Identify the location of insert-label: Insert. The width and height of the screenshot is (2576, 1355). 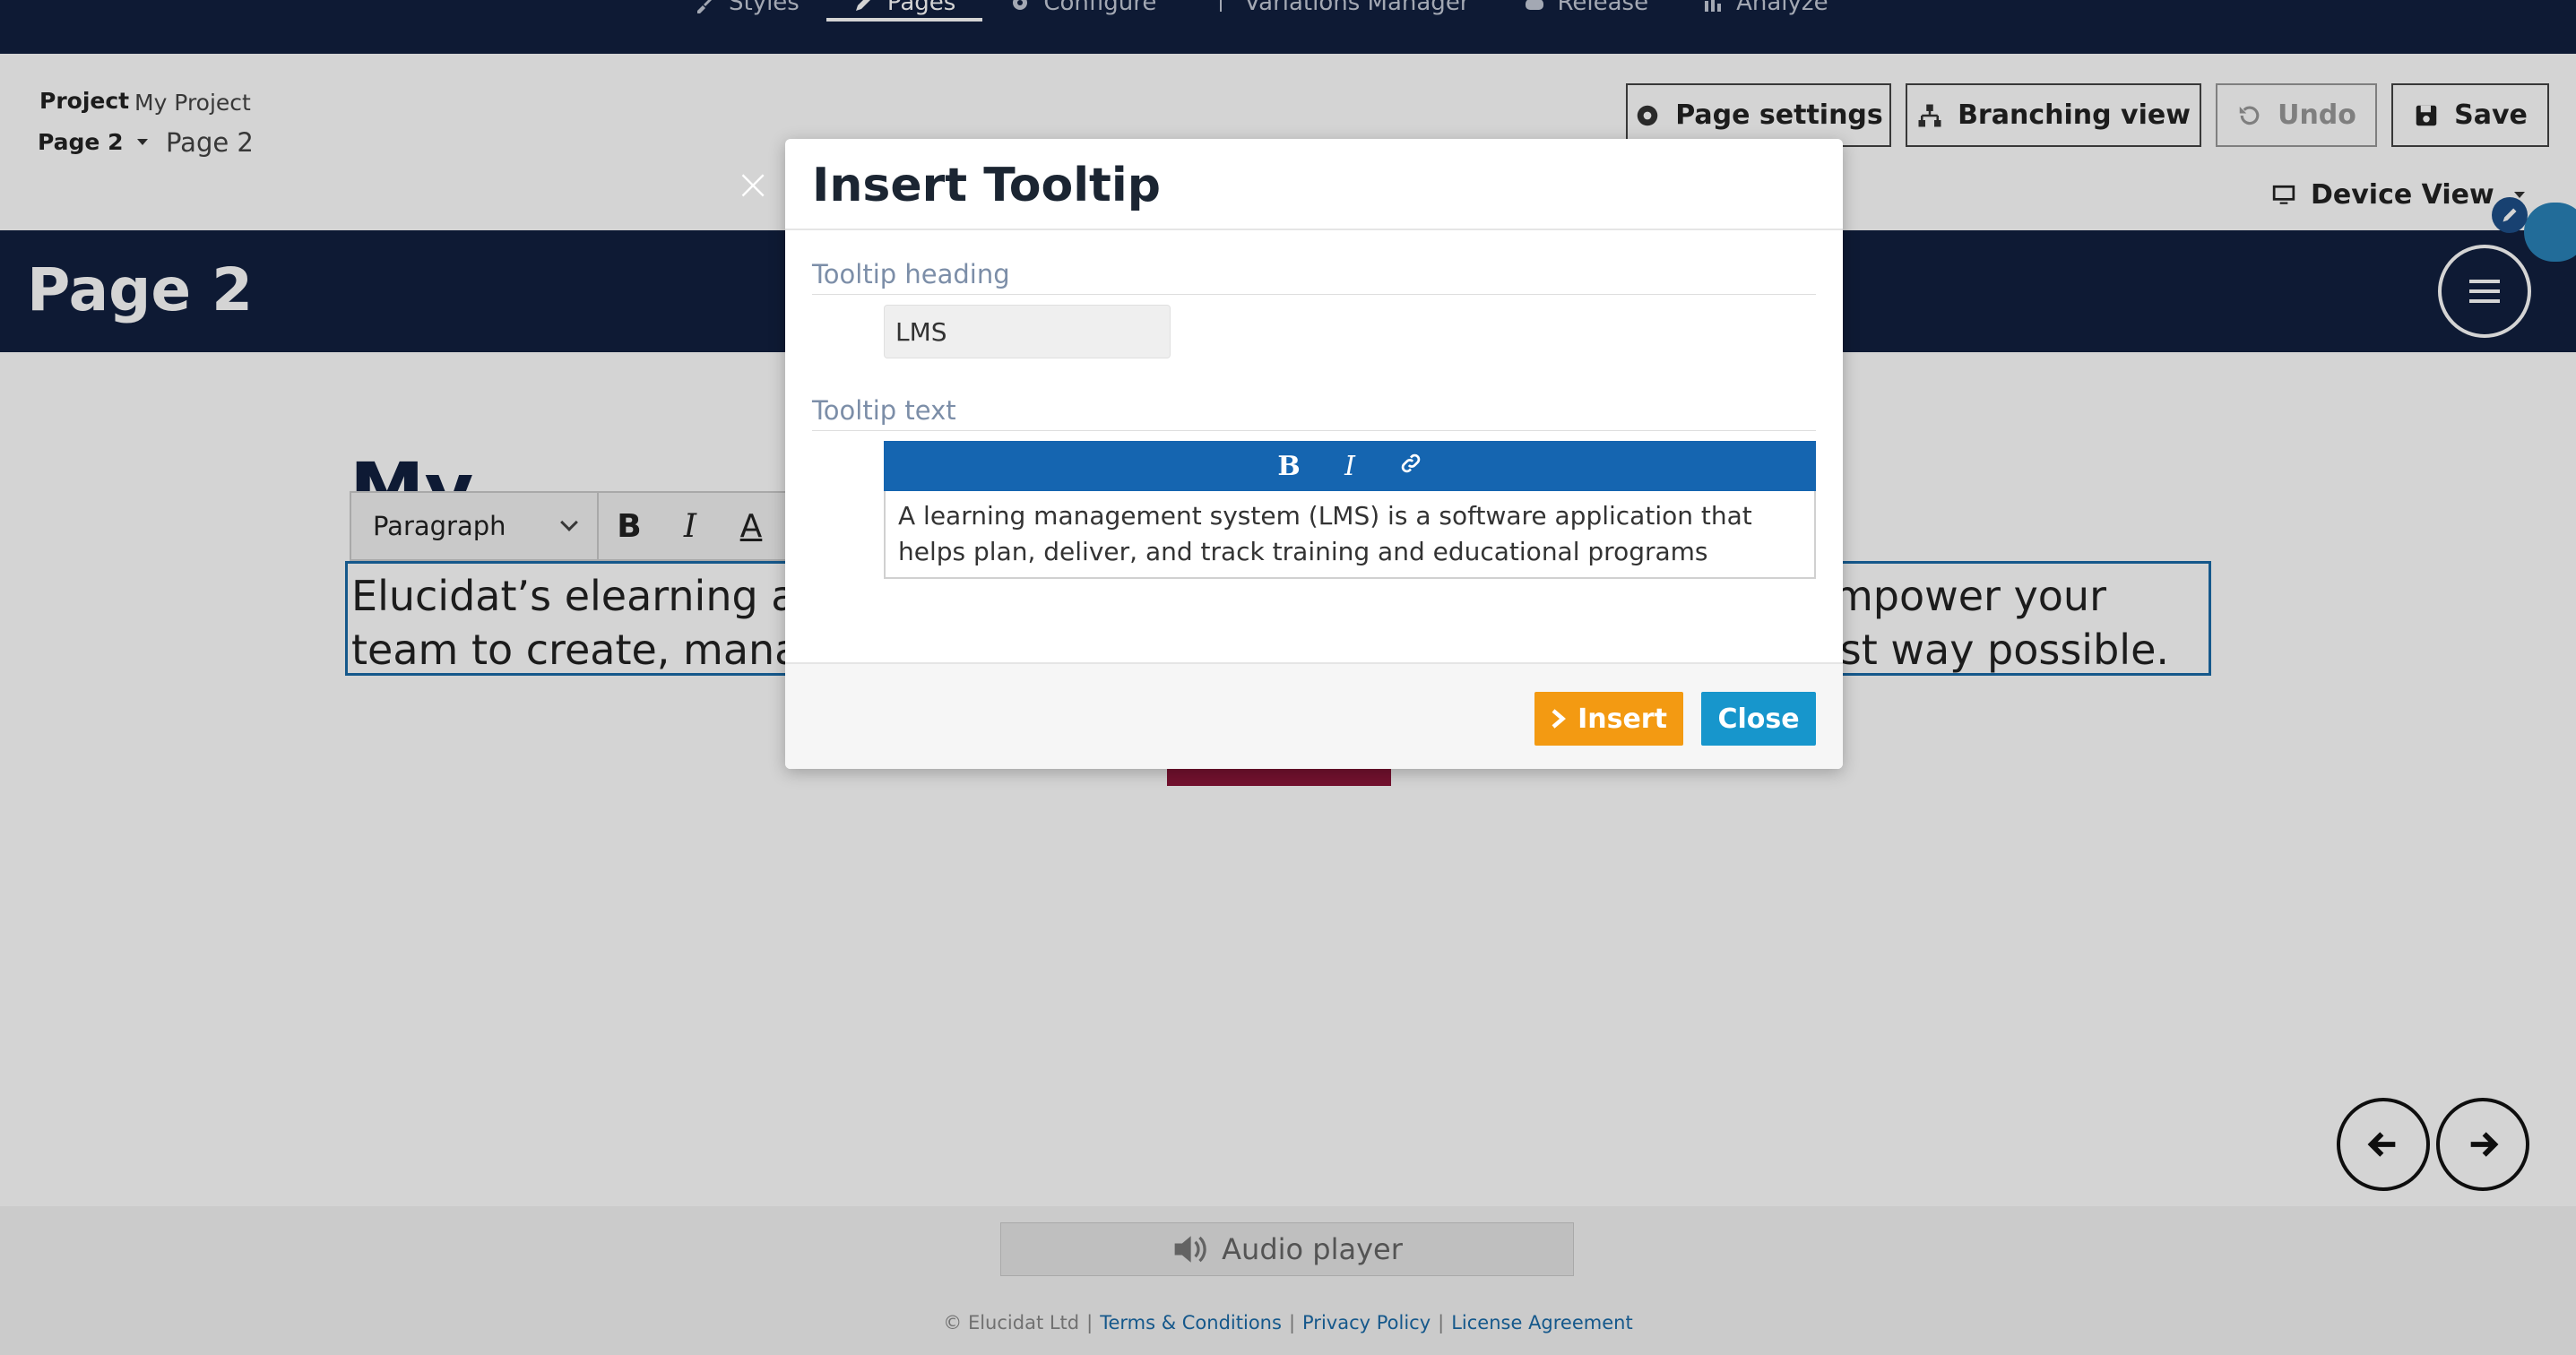
(1622, 719).